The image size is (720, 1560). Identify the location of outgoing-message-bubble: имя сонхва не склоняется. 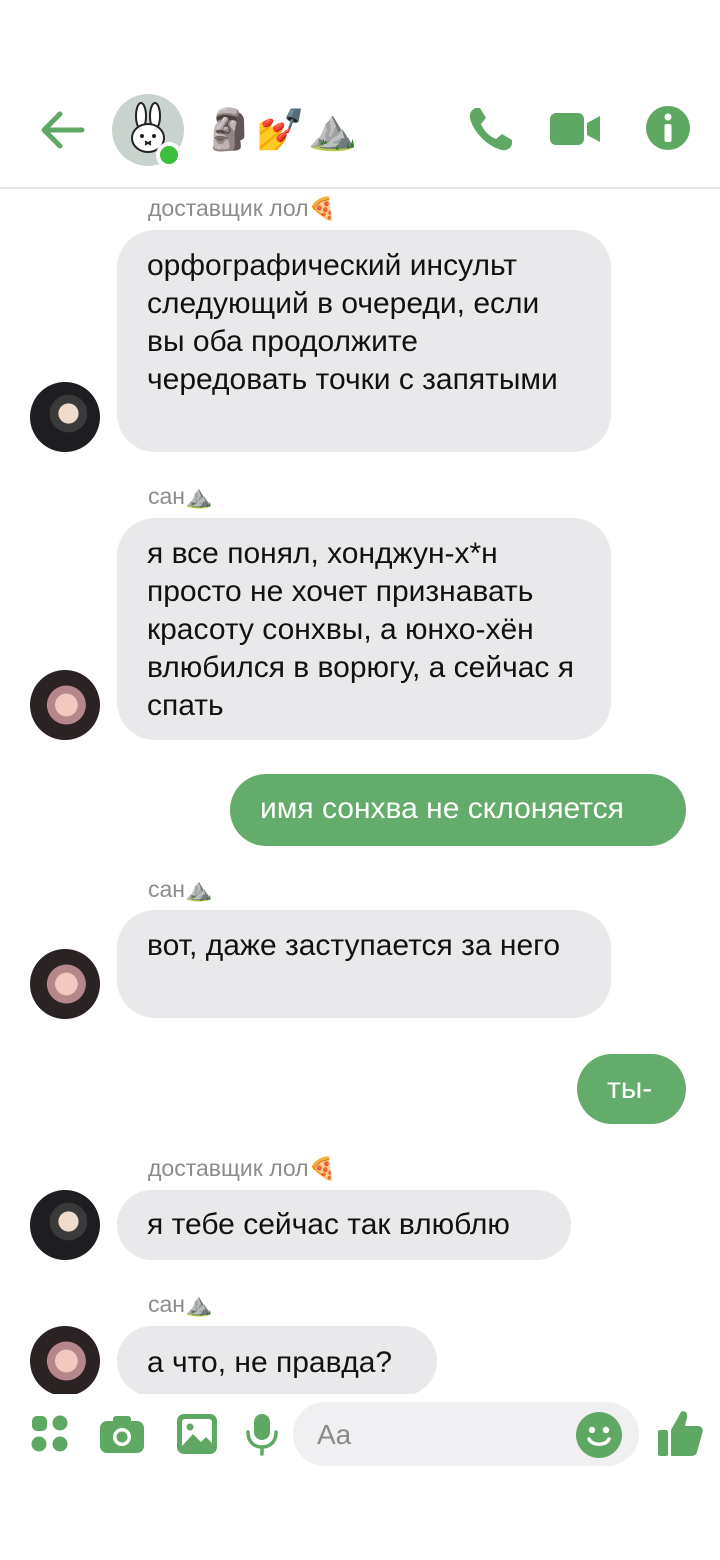
(458, 810).